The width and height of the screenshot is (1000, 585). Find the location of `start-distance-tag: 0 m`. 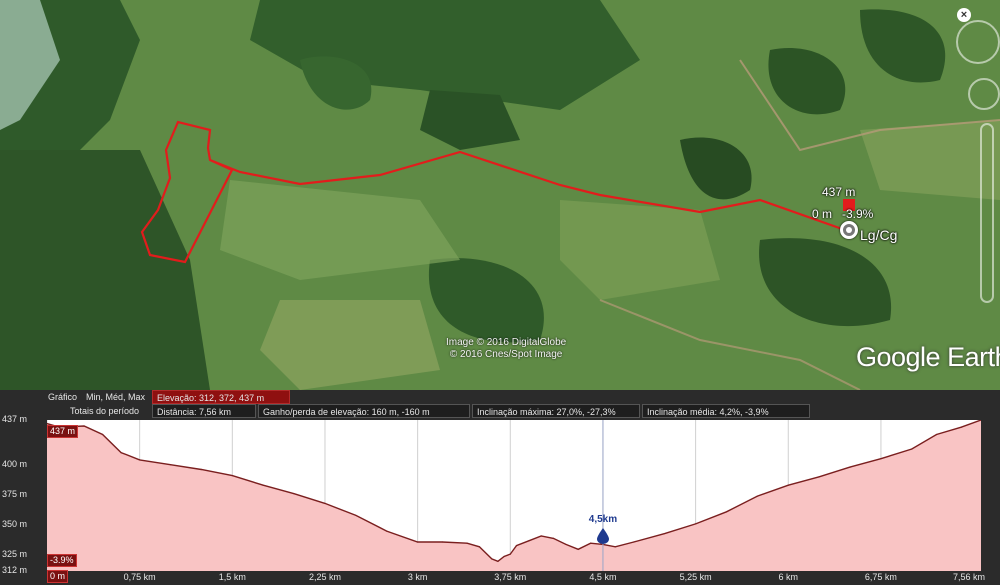

start-distance-tag: 0 m is located at coordinates (58, 576).